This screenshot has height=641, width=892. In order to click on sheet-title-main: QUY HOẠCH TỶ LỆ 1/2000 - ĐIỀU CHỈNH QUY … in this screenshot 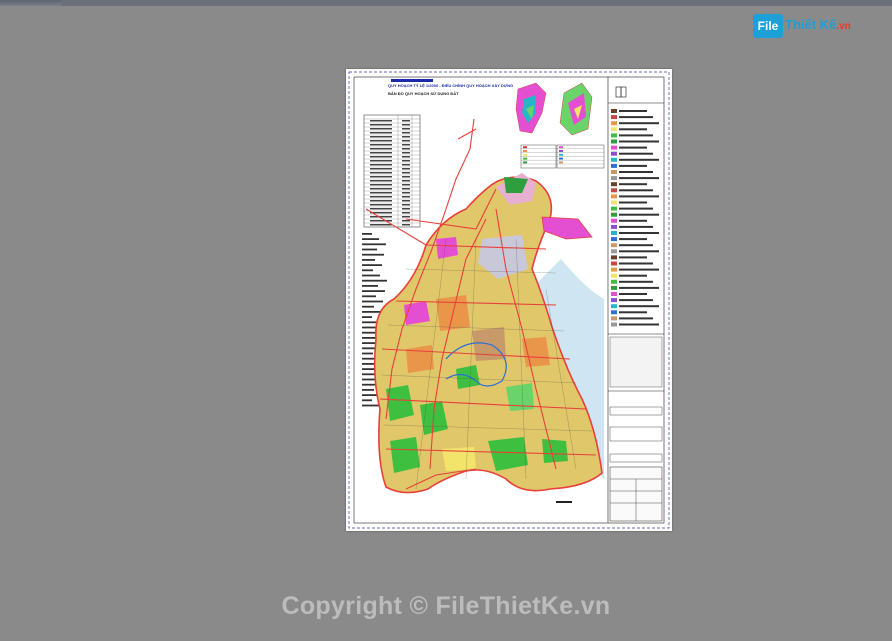, I will do `click(451, 85)`.